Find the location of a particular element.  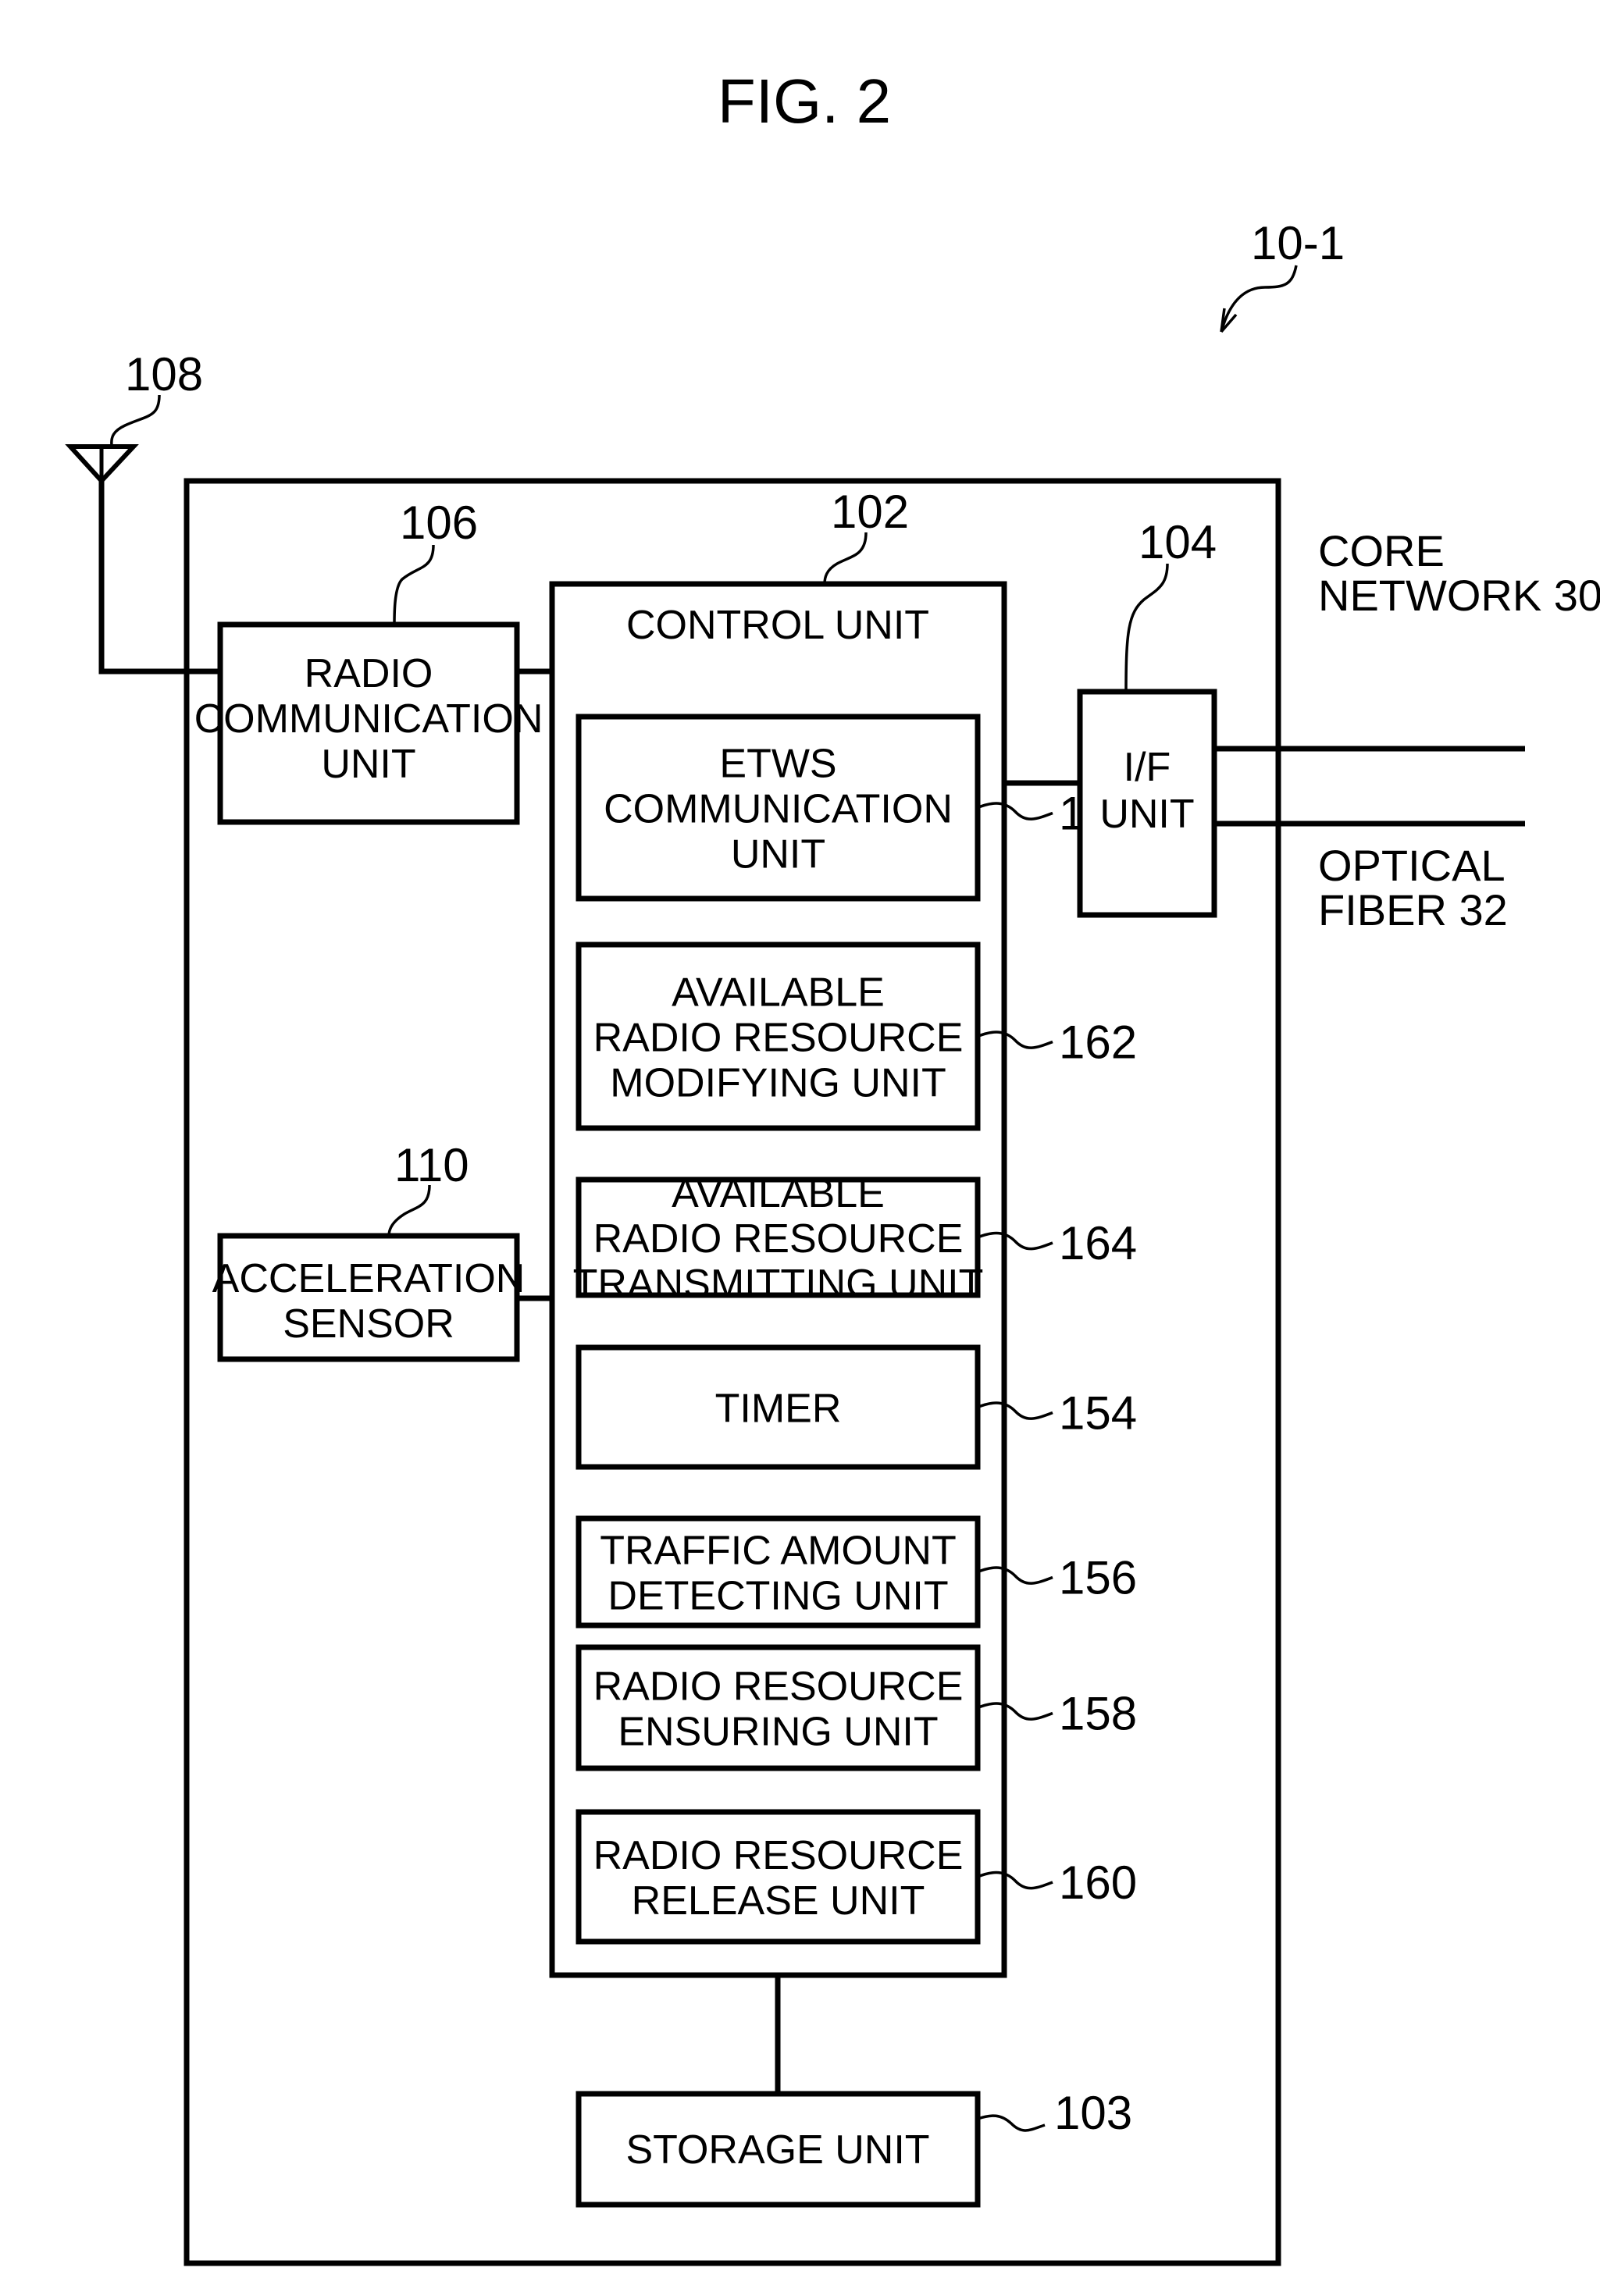

radio-unit-line-1: RADIO is located at coordinates (369, 673).